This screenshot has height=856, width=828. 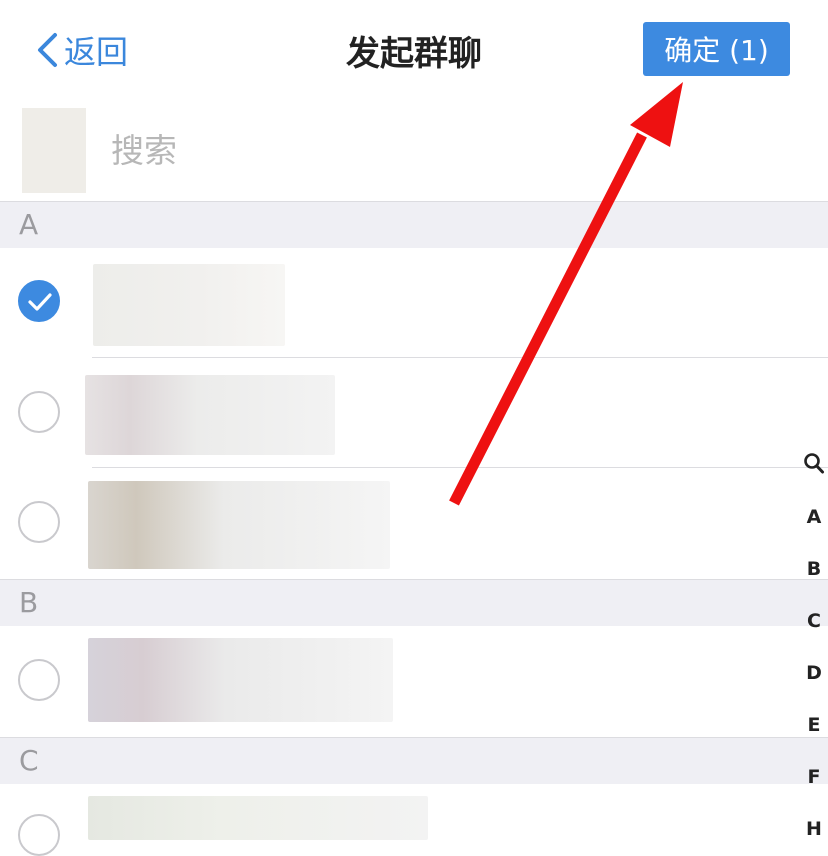 I want to click on checkmark-icon, so click(x=40, y=302).